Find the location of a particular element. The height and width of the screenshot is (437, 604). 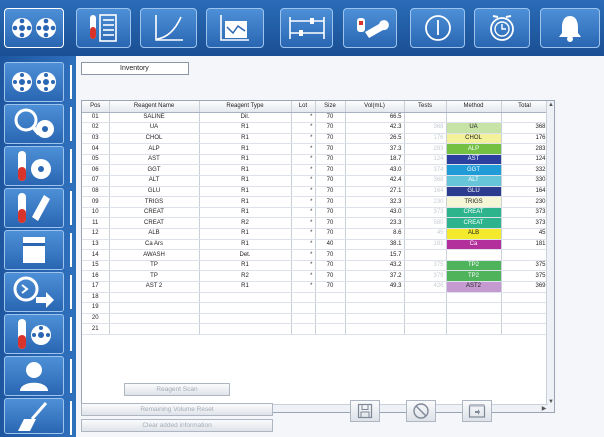

column-header-reagent-type: Reagent Type is located at coordinates (245, 107).